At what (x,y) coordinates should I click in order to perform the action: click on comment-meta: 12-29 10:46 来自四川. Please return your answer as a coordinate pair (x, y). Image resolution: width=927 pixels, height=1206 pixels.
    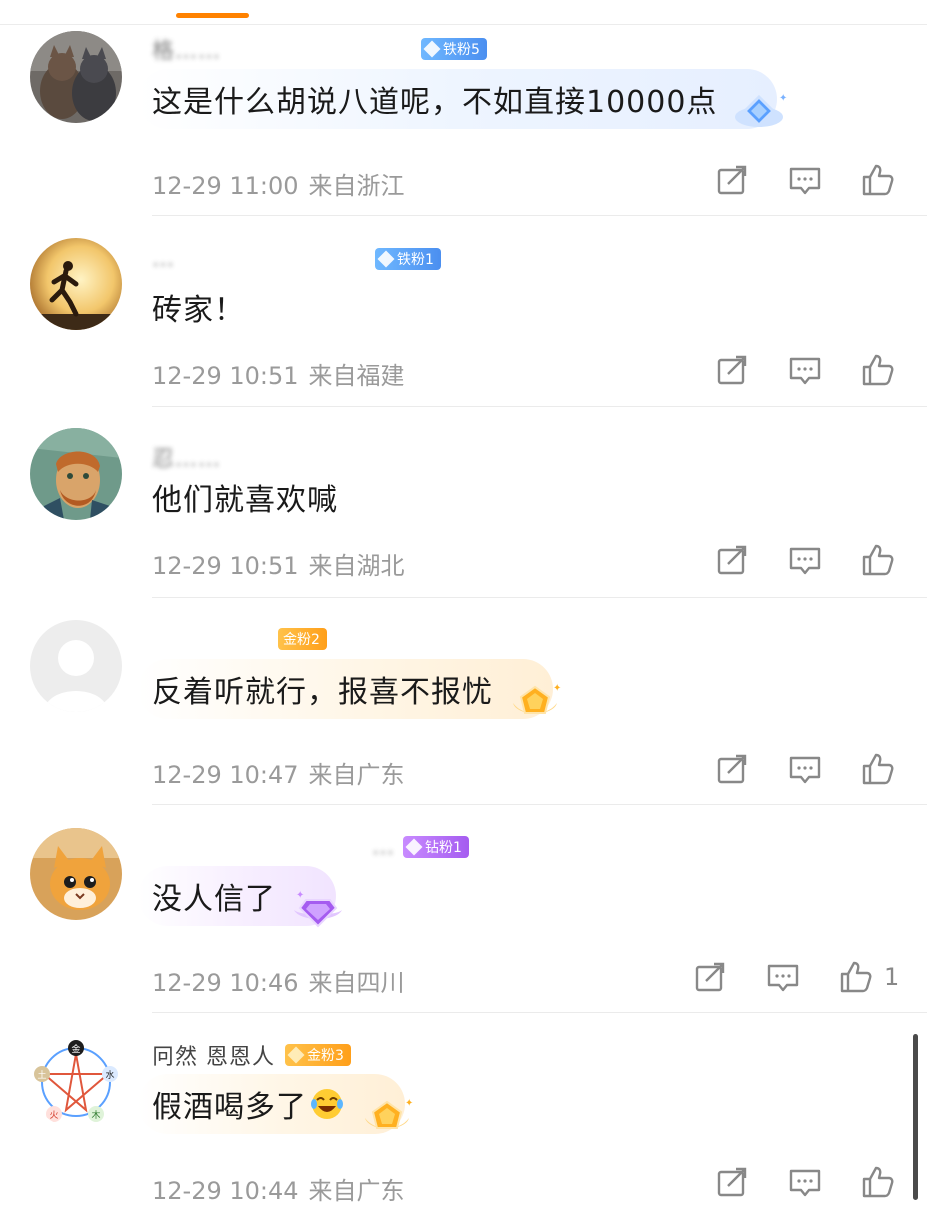
    Looking at the image, I should click on (278, 980).